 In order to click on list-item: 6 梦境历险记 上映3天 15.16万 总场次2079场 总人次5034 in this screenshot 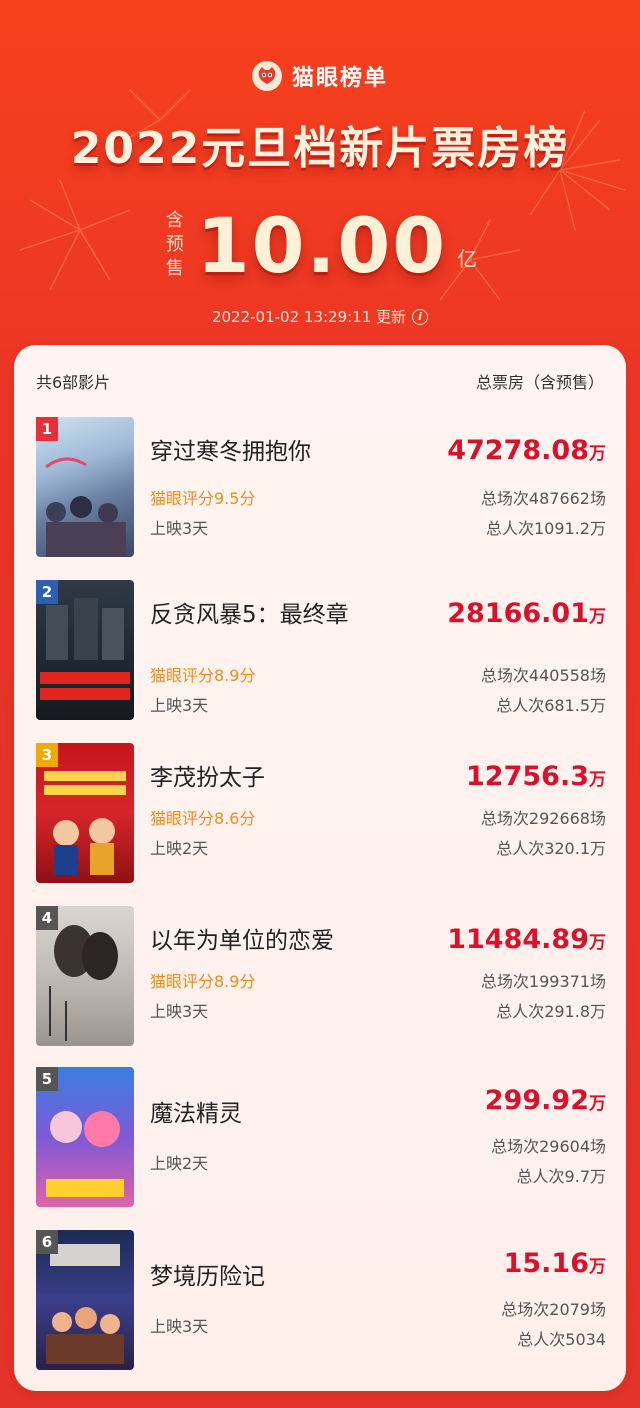, I will do `click(321, 1300)`.